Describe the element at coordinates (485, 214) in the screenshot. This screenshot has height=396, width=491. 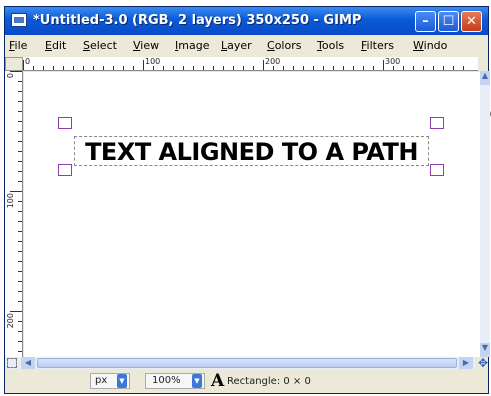
I see `vertical-scrollbar: ▲ ▼` at that location.